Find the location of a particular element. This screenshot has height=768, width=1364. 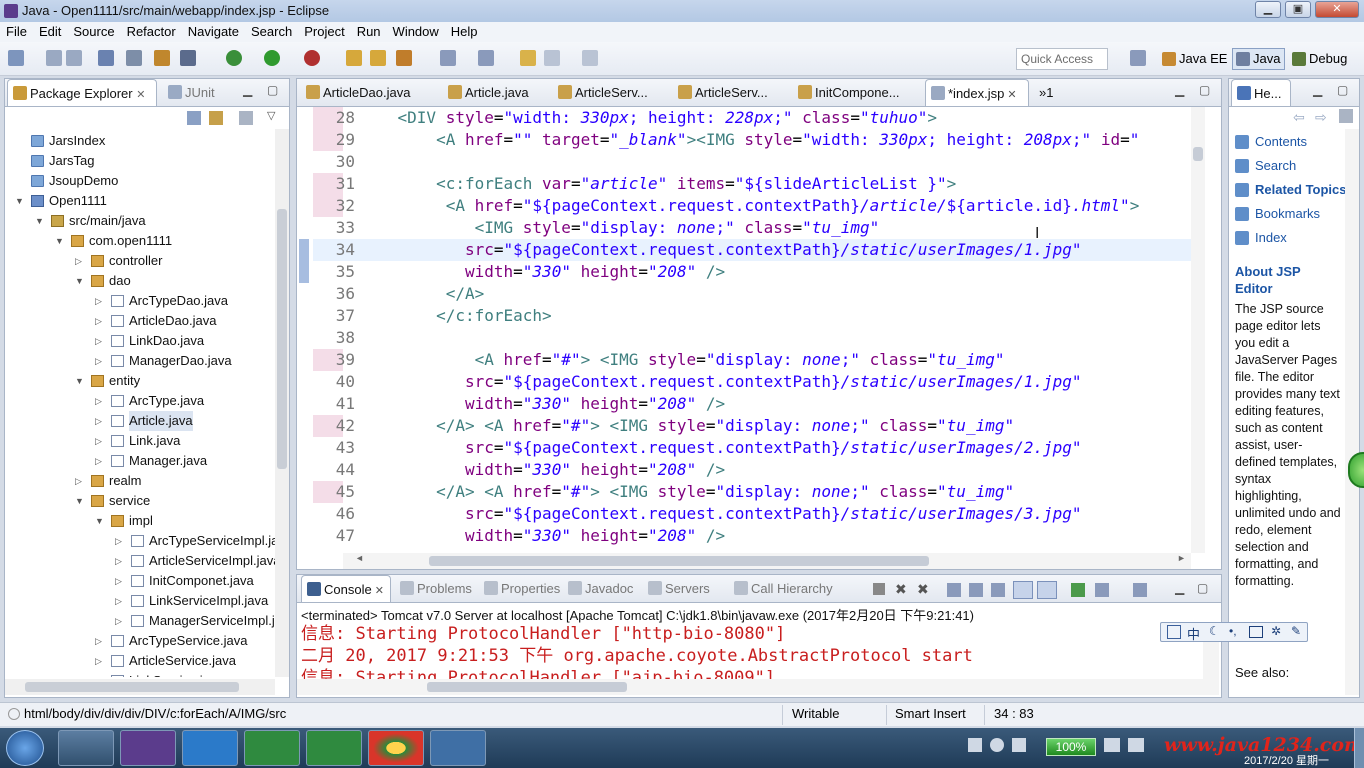

tree-item: JsoupDemo is located at coordinates (74, 181).